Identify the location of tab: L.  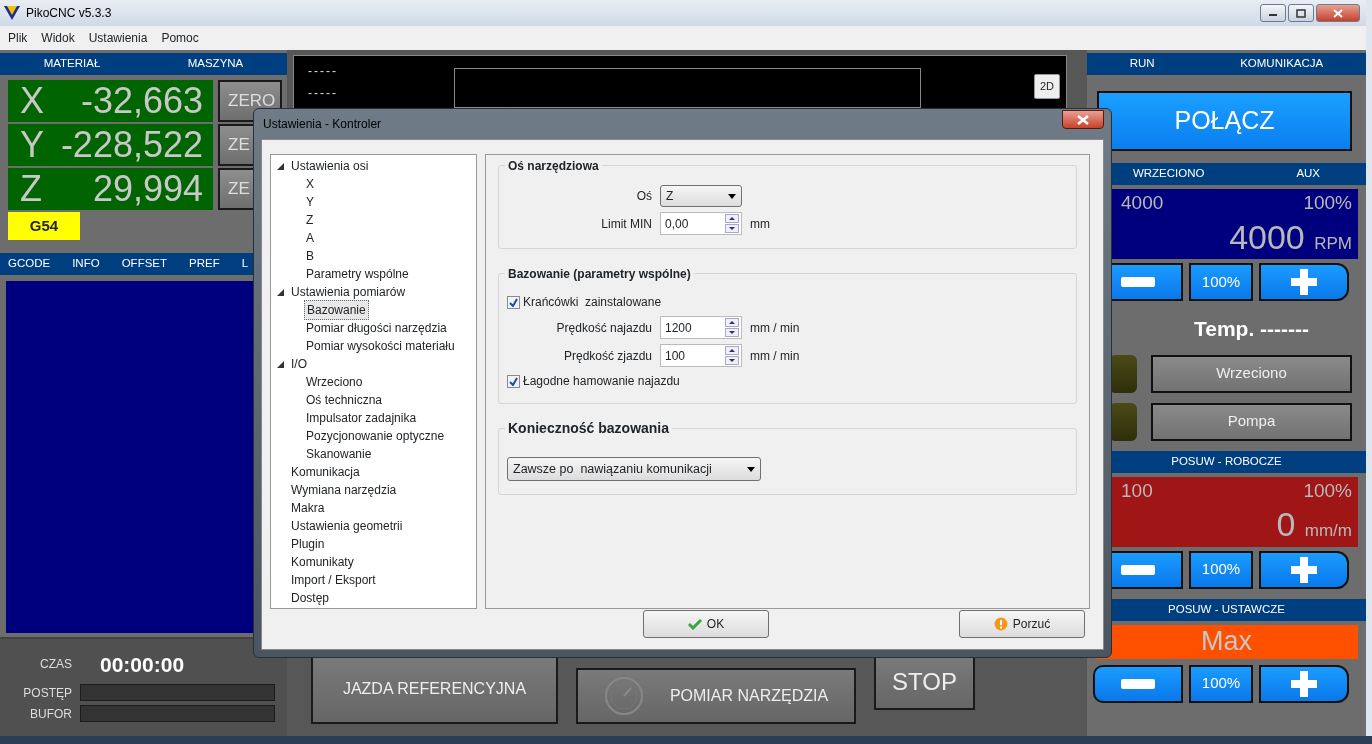
(245, 264).